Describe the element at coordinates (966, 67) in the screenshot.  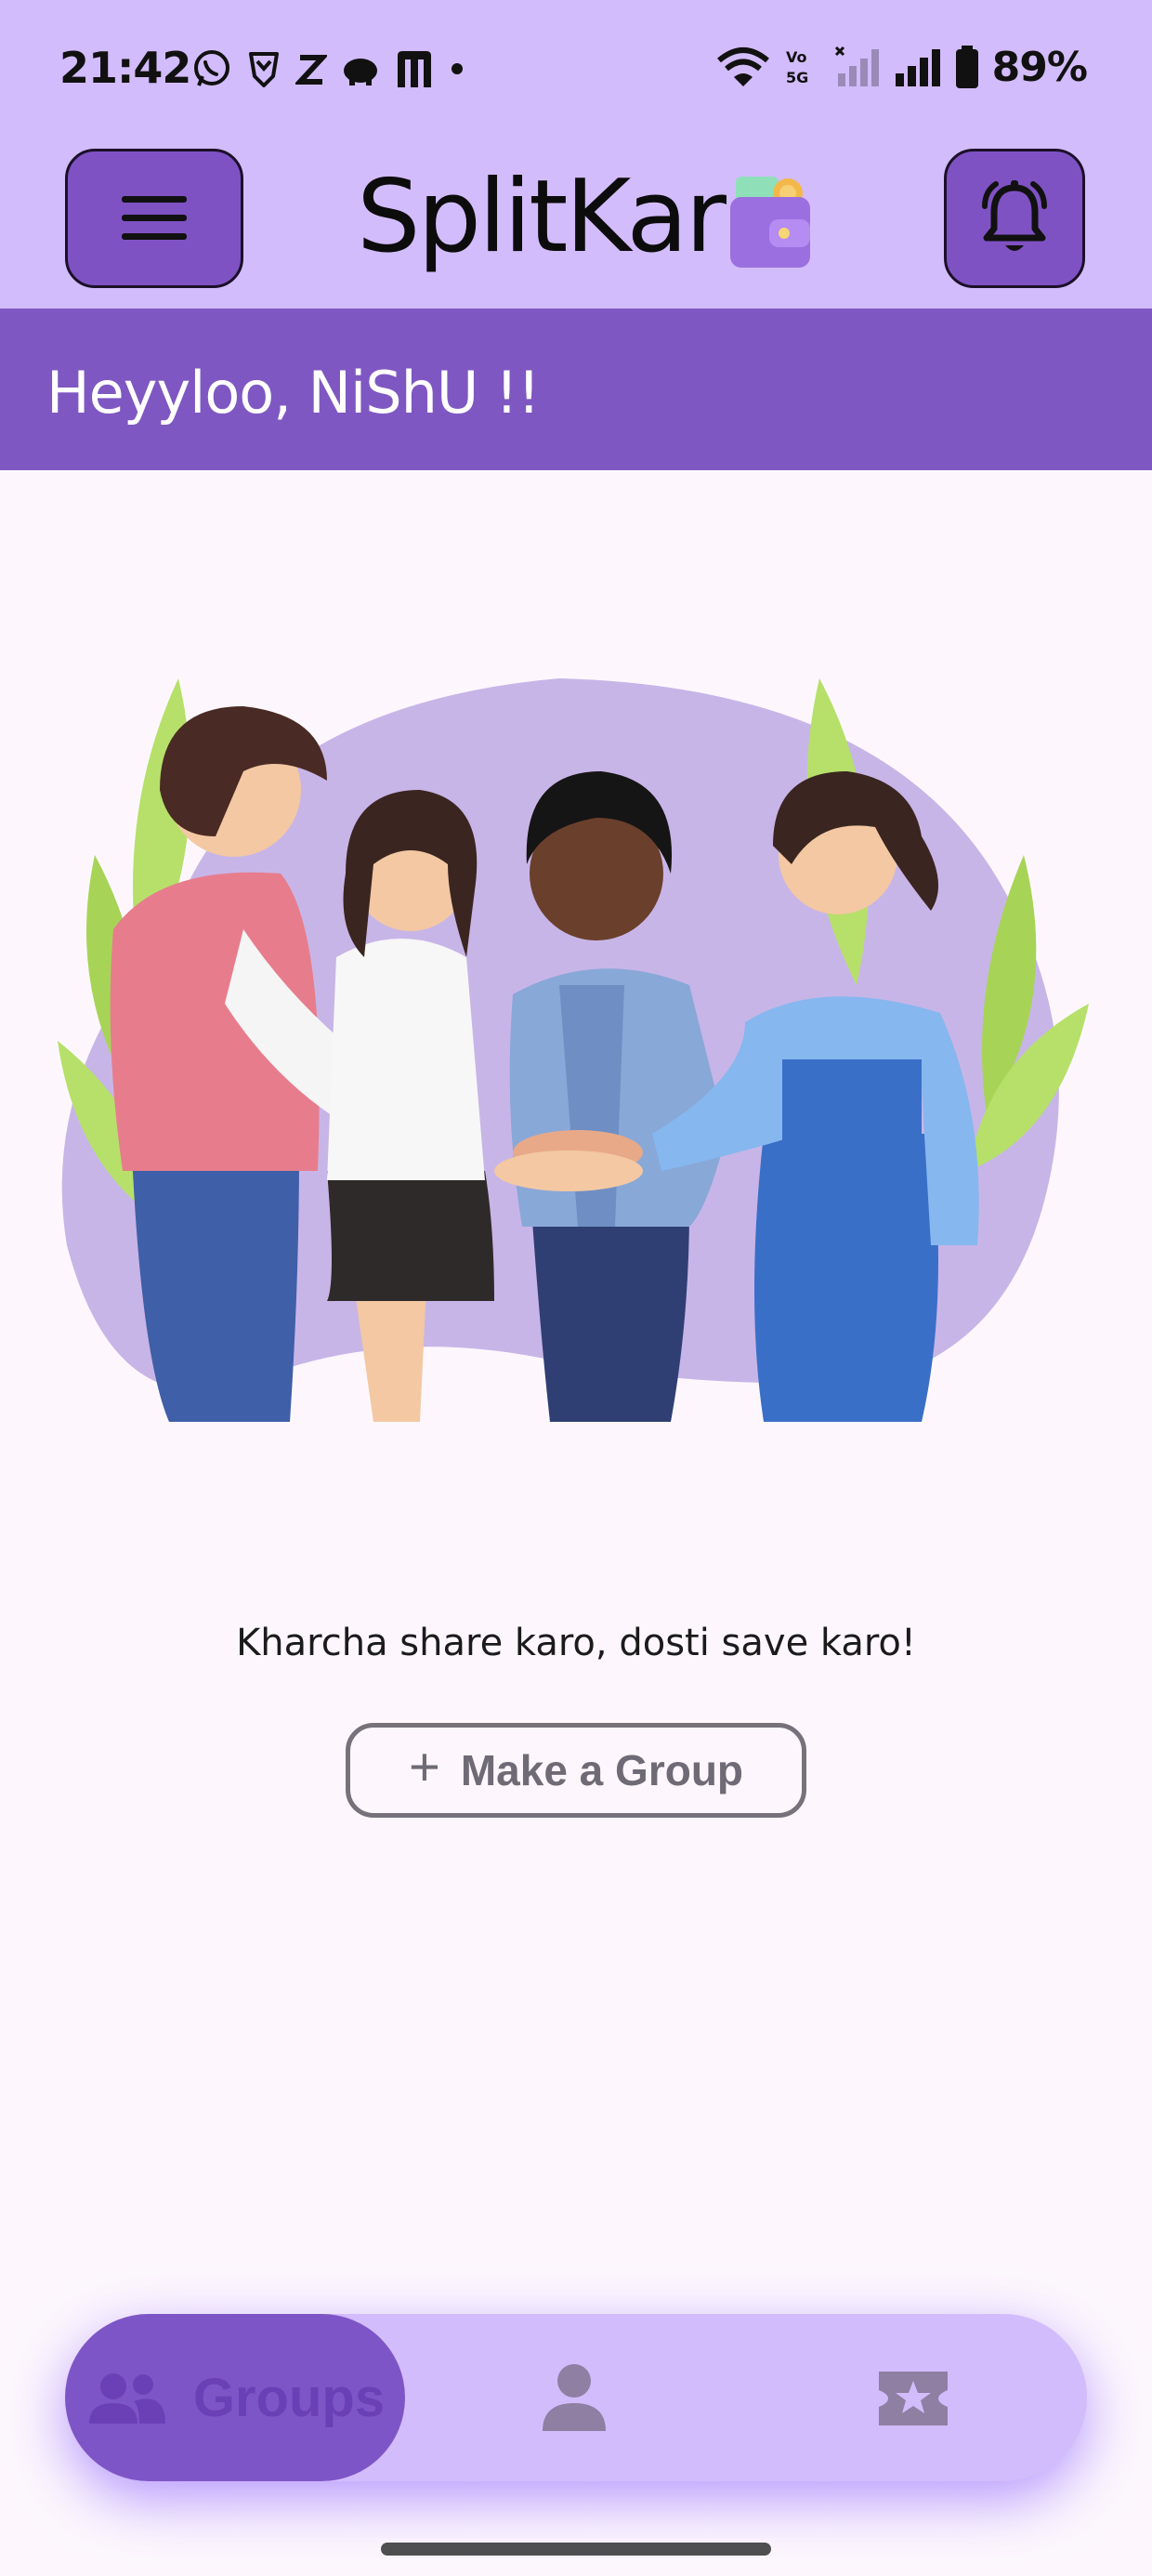
I see `battery-icon` at that location.